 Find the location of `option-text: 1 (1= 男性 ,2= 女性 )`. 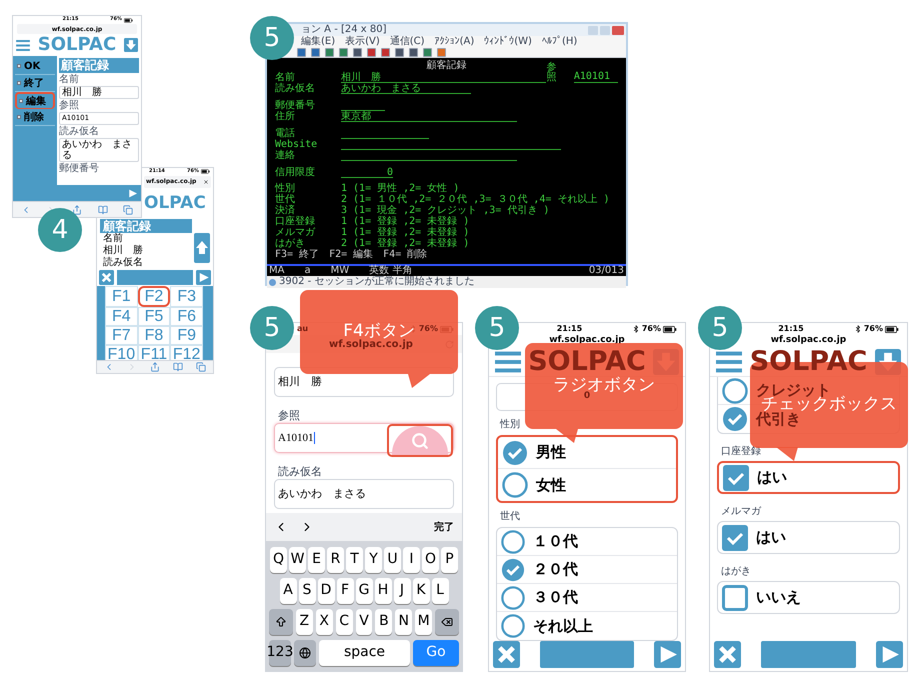

option-text: 1 (1= 男性 ,2= 女性 ) is located at coordinates (400, 189).